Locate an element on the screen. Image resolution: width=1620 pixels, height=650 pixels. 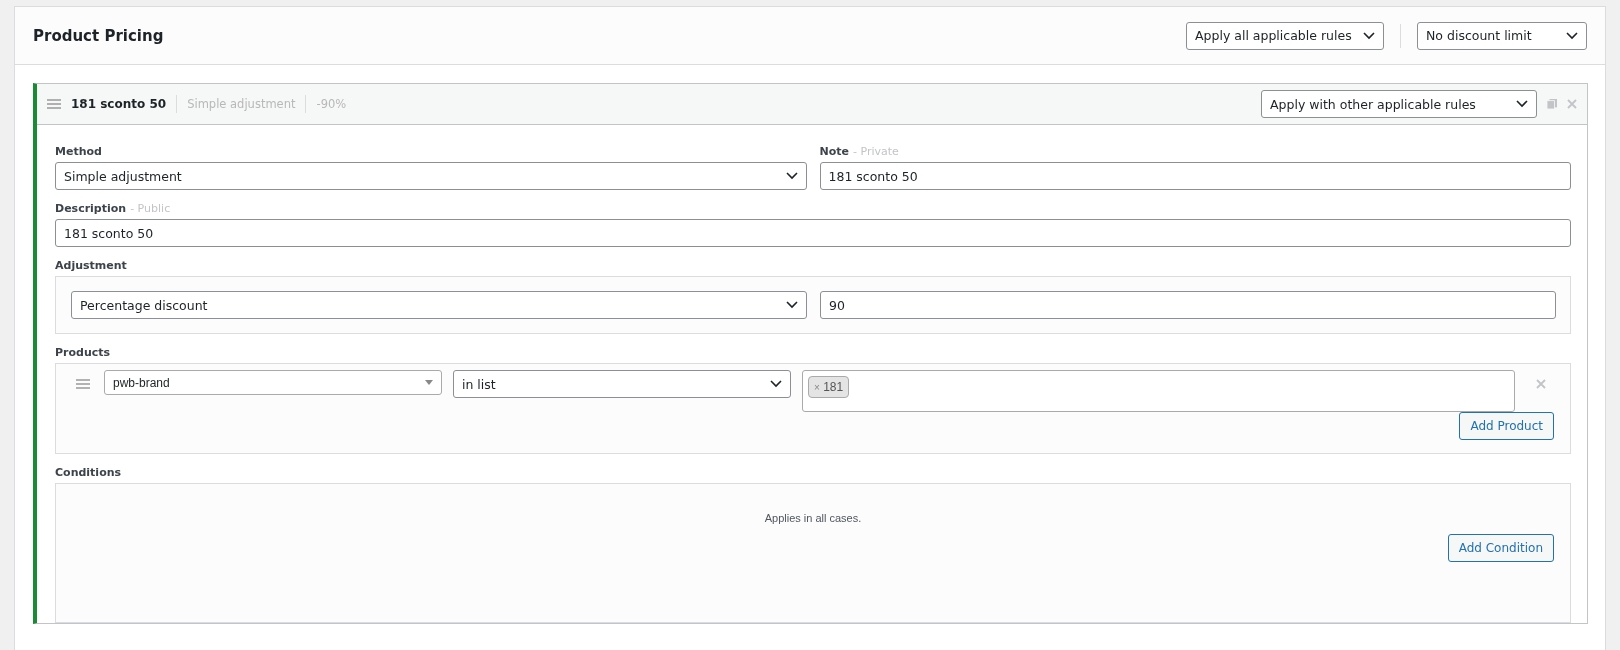
description-field: 181 sconto 50 is located at coordinates (813, 233).